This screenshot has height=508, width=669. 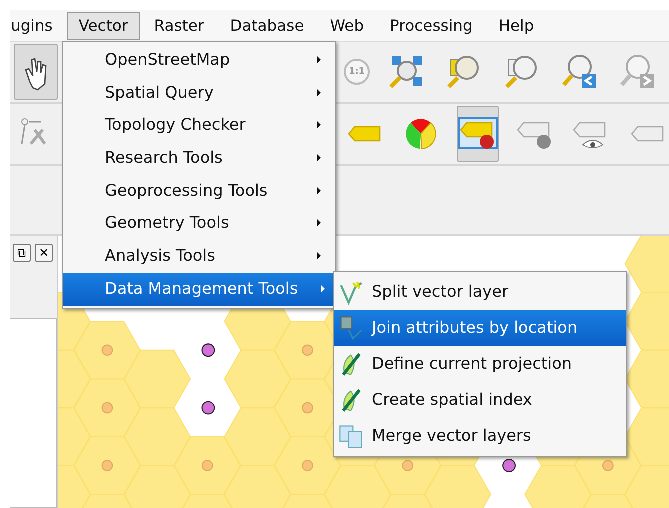 What do you see at coordinates (44, 253) in the screenshot?
I see `close-button: ✕` at bounding box center [44, 253].